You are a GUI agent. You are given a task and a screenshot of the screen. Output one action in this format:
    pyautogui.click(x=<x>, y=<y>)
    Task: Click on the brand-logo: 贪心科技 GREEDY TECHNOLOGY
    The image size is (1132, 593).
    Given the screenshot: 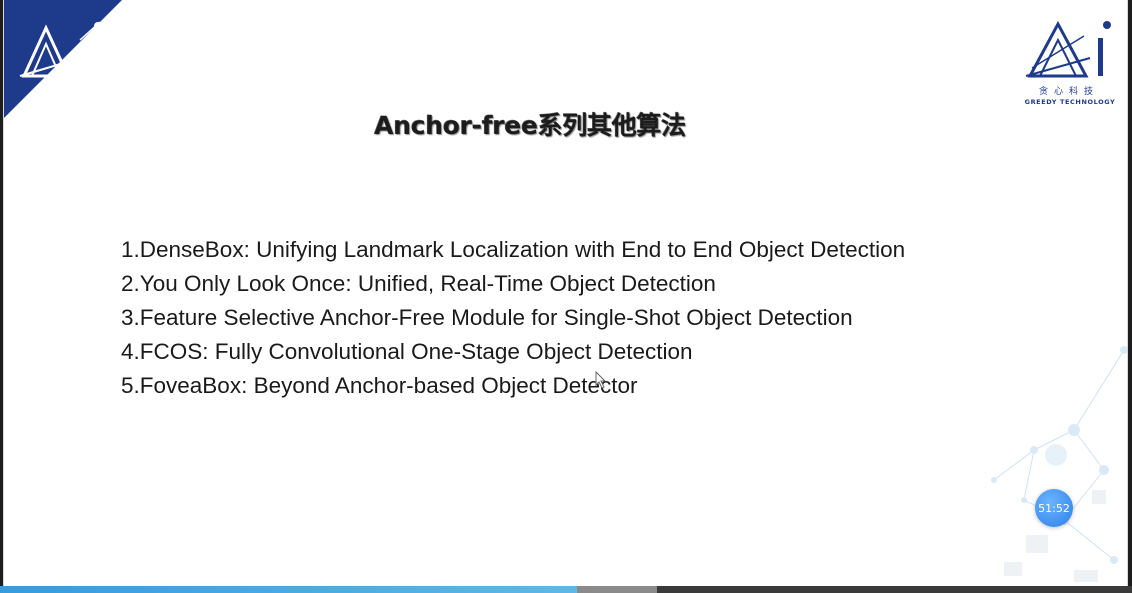 What is the action you would take?
    pyautogui.click(x=1070, y=64)
    